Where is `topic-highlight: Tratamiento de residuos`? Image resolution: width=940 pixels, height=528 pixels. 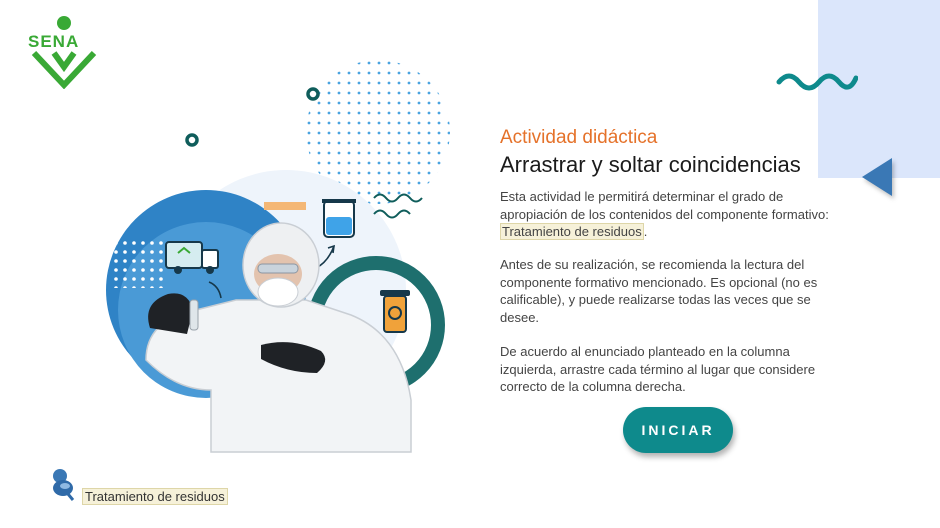 topic-highlight: Tratamiento de residuos is located at coordinates (572, 231).